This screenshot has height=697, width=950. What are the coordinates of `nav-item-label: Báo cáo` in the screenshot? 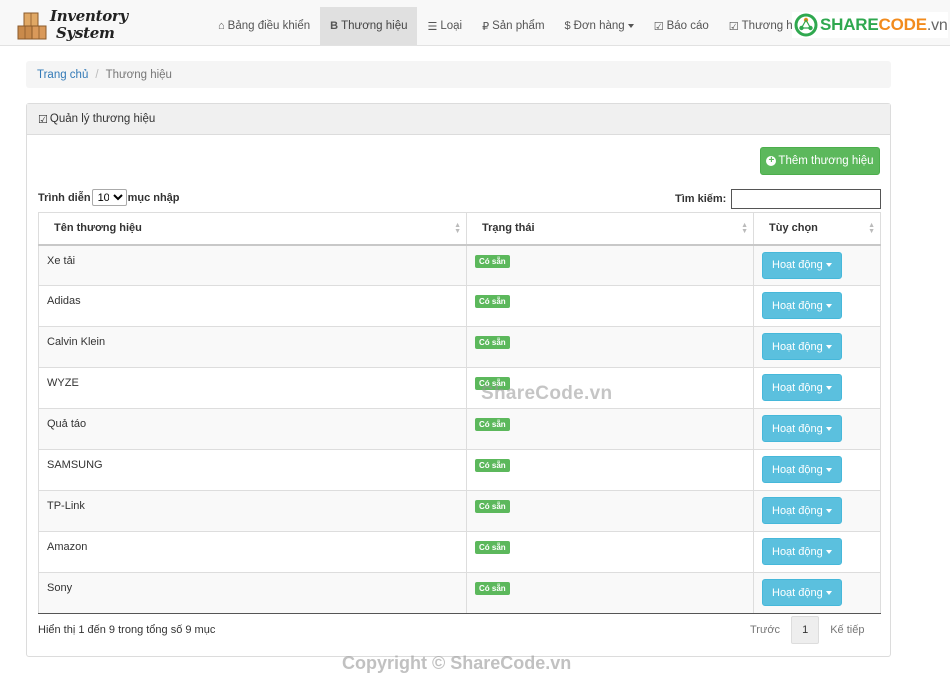 It's located at (687, 26).